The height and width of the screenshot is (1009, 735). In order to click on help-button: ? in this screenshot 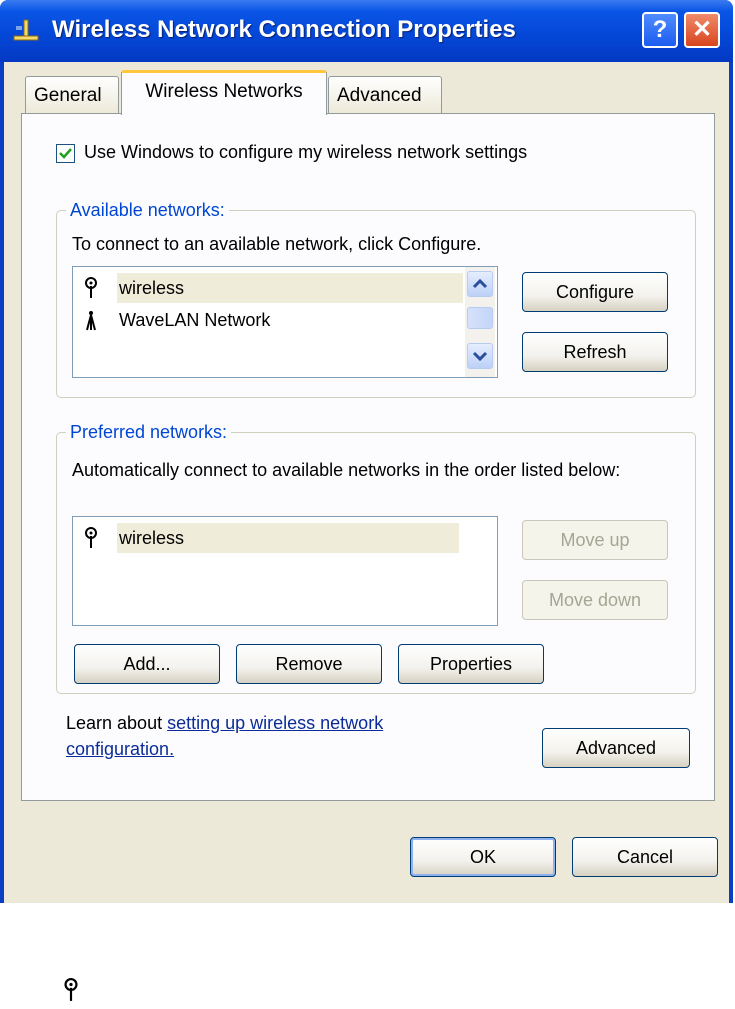, I will do `click(660, 30)`.